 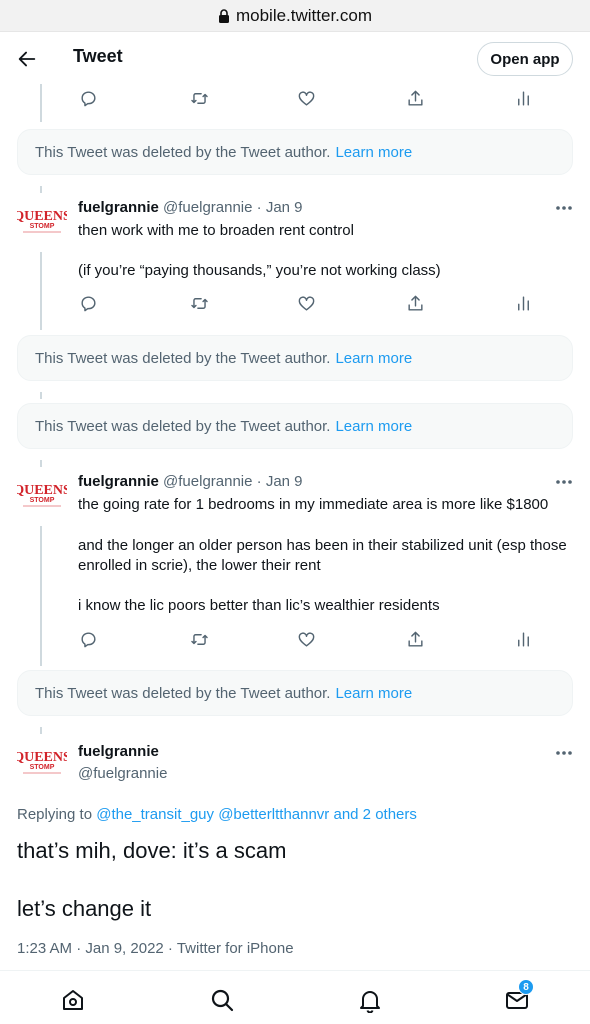 What do you see at coordinates (199, 565) in the screenshot?
I see `tweet-text-line: enrolled in scrie), the lower their rent` at bounding box center [199, 565].